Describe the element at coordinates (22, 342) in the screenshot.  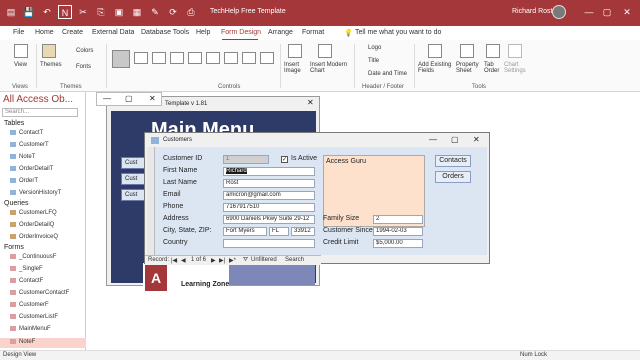
I see `nav-item-form-selected: NoteF` at that location.